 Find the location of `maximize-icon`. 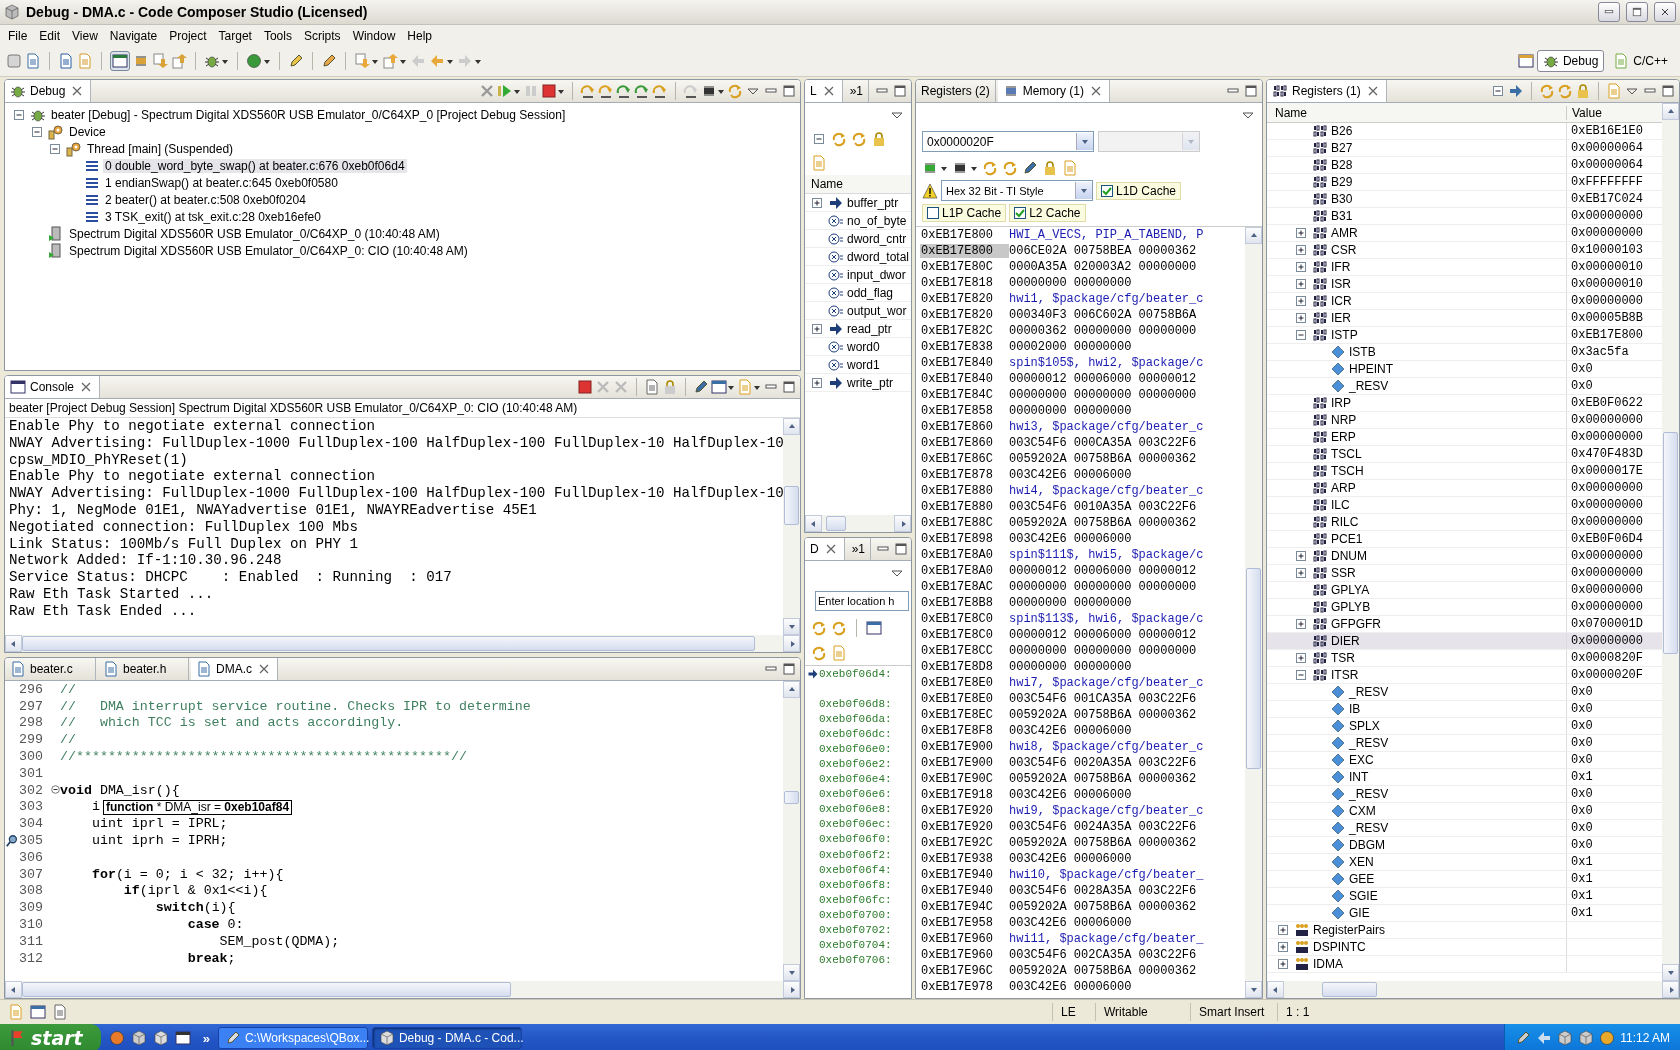

maximize-icon is located at coordinates (789, 669).